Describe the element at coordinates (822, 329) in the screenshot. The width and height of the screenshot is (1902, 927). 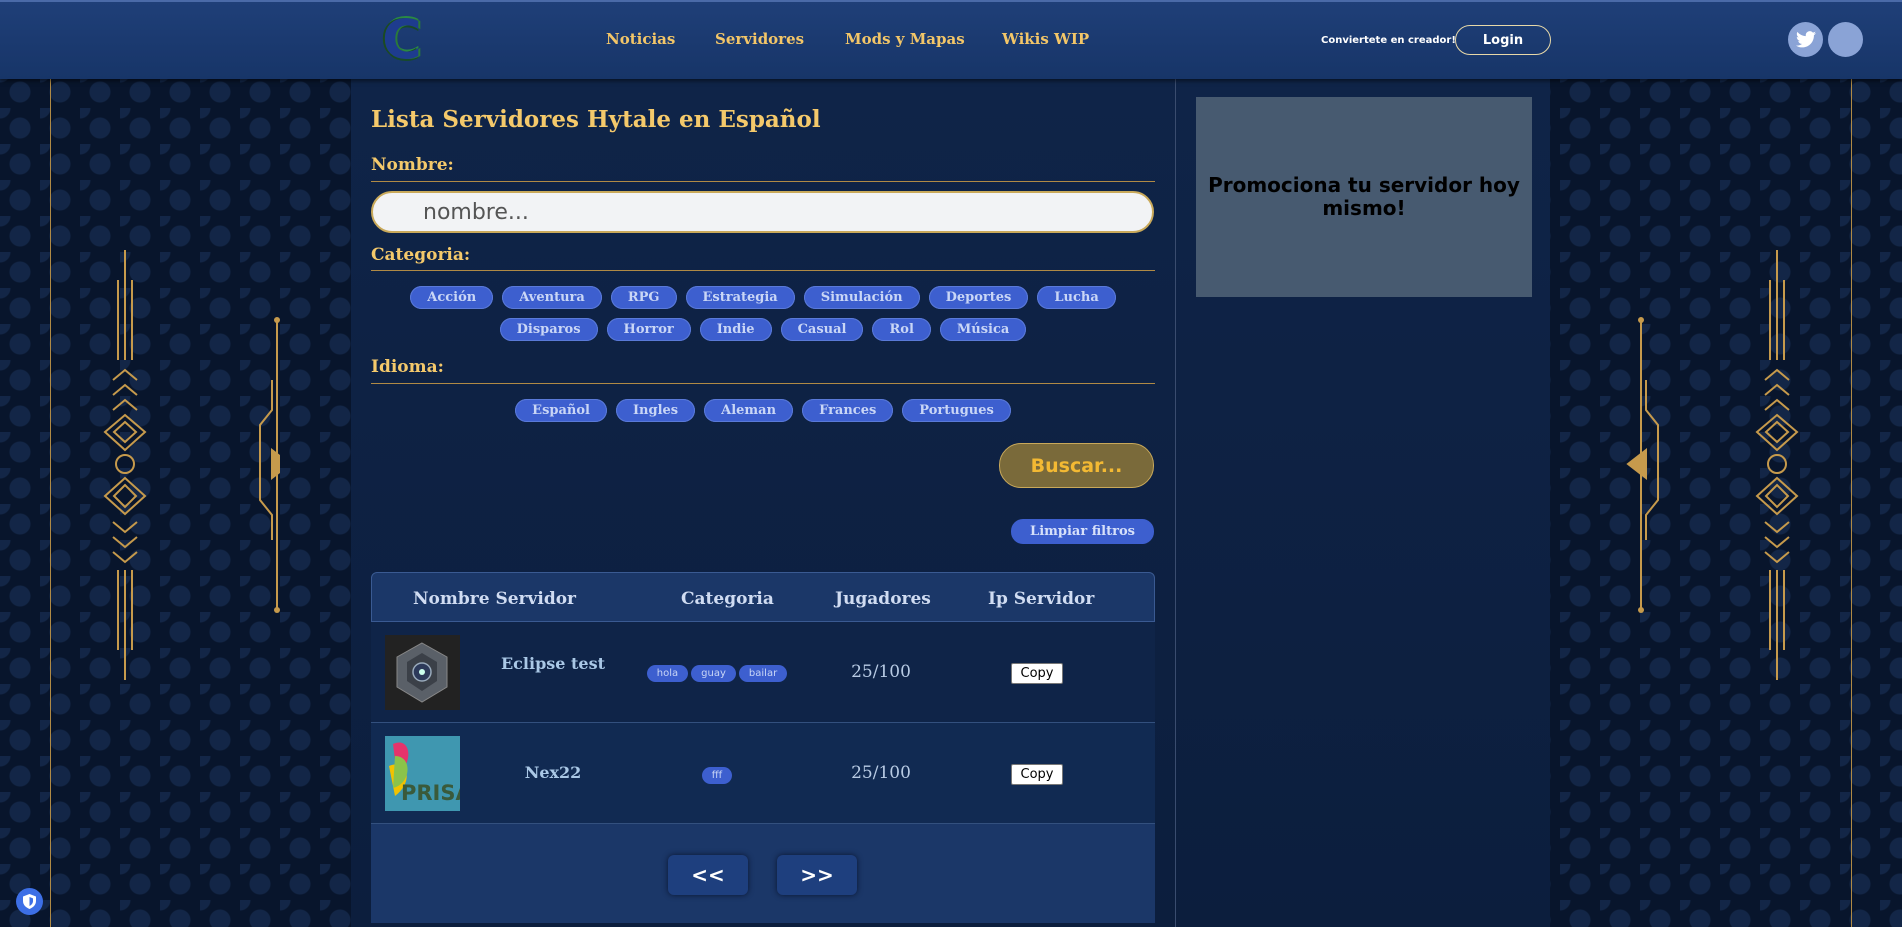
I see `category-pill: Casual` at that location.